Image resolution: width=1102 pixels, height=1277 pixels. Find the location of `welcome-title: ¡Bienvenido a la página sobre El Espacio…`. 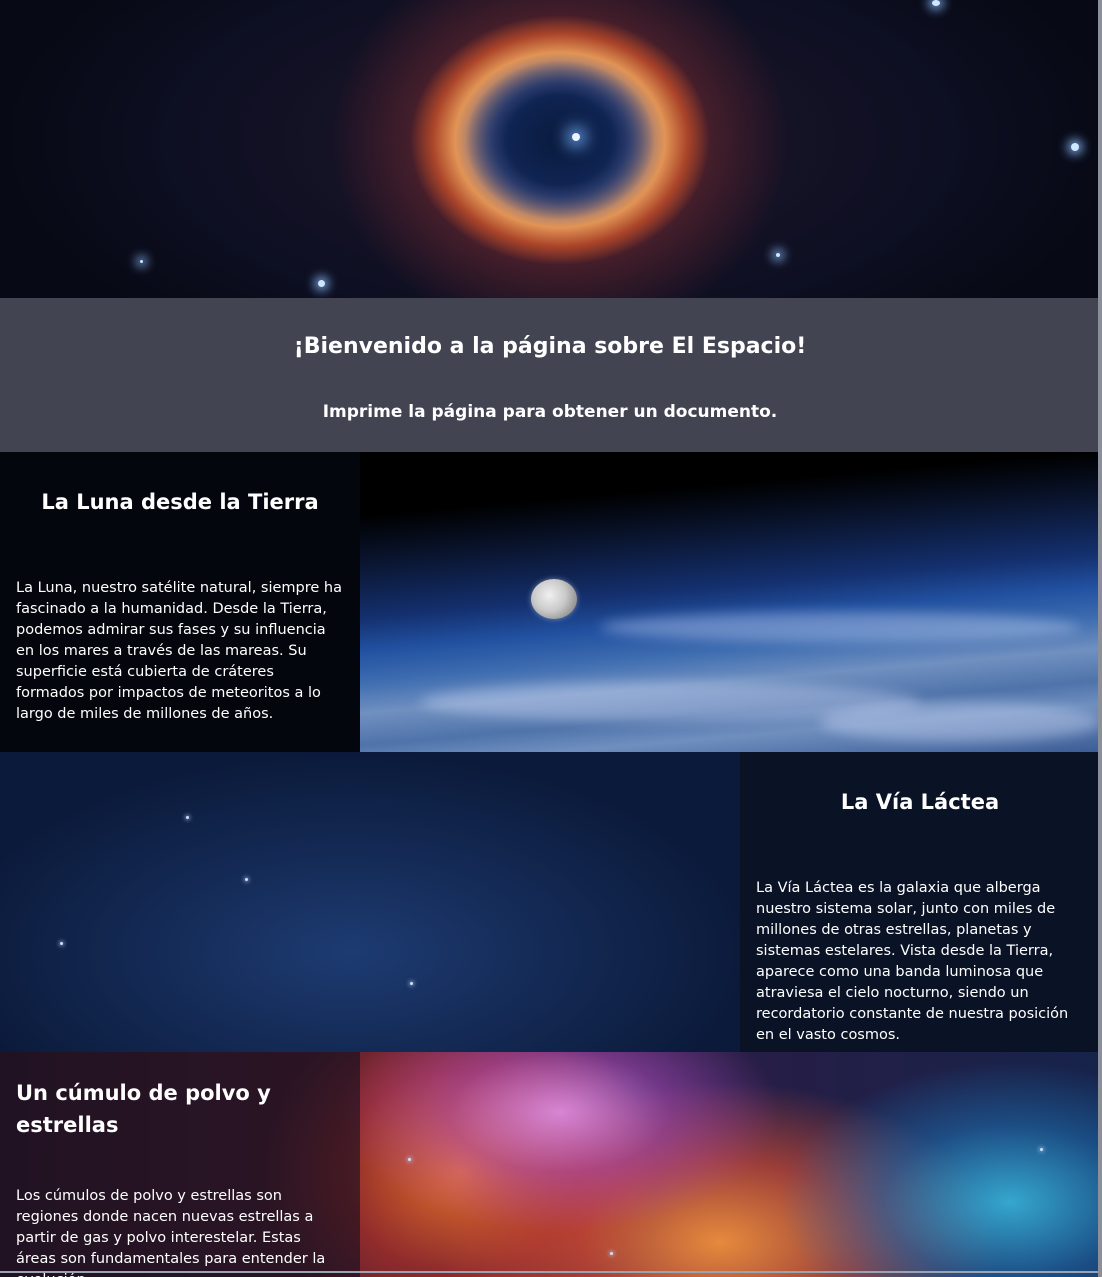

welcome-title: ¡Bienvenido a la página sobre El Espacio… is located at coordinates (550, 346).